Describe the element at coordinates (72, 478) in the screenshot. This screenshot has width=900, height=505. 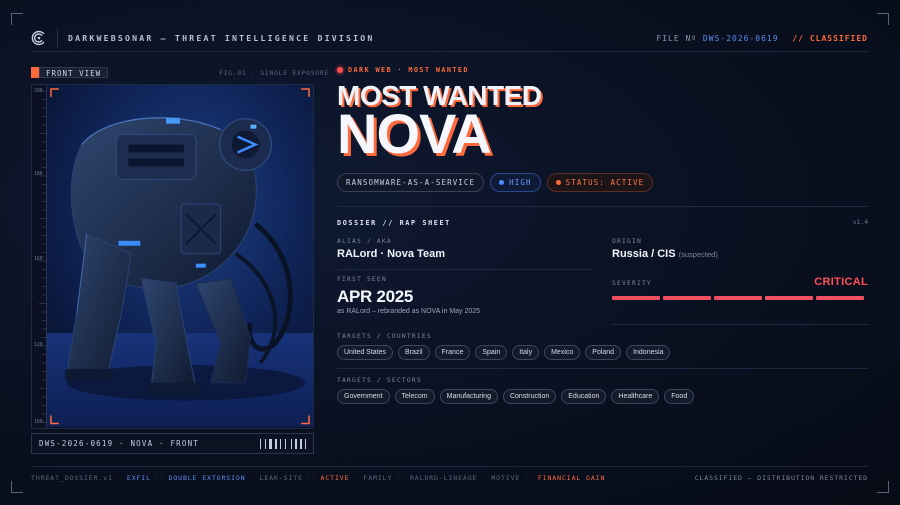
I see `footer-doc: THREAT_DOSSIER.v1` at that location.